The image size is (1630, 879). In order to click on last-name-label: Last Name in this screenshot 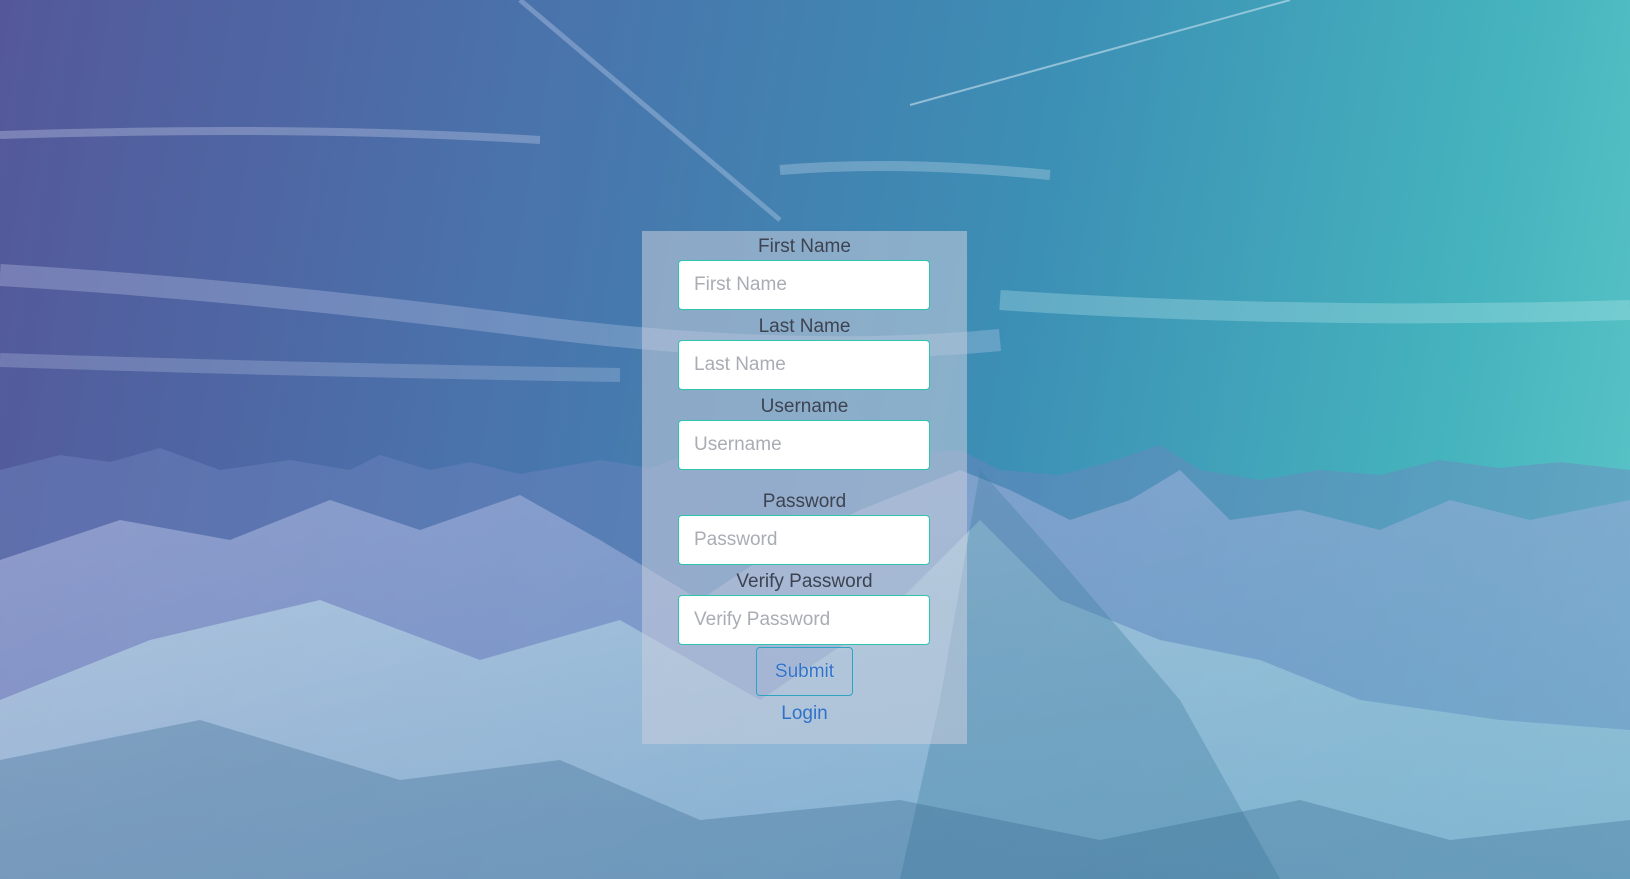, I will do `click(804, 326)`.